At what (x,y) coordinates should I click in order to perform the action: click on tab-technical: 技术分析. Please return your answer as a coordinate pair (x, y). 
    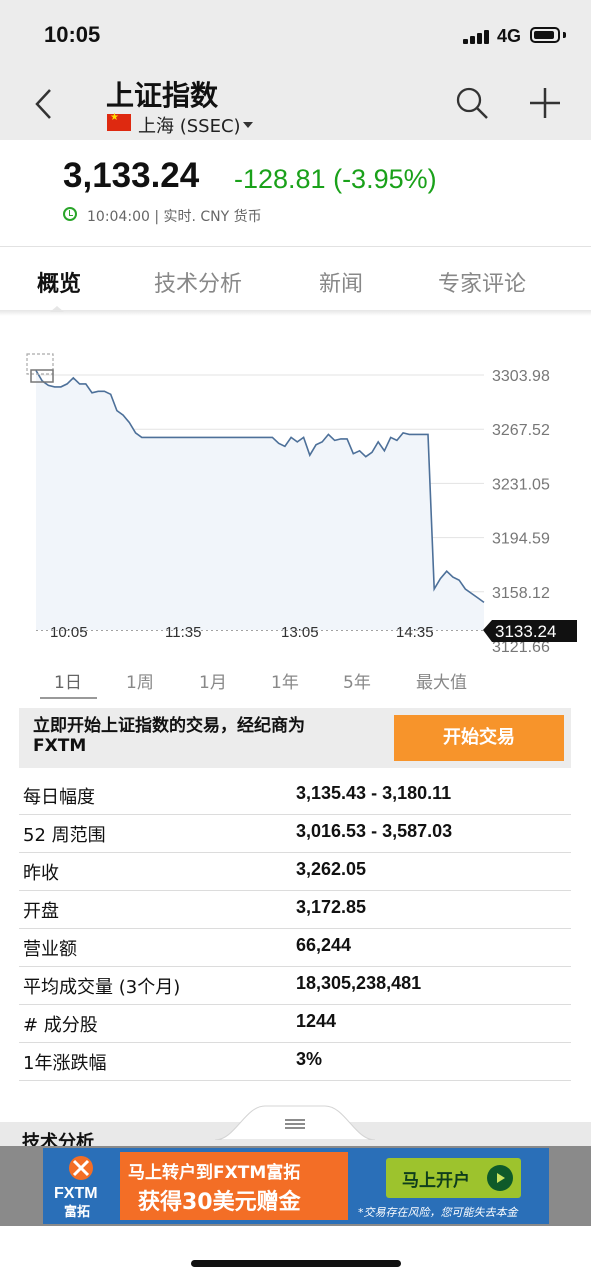
    Looking at the image, I should click on (198, 282).